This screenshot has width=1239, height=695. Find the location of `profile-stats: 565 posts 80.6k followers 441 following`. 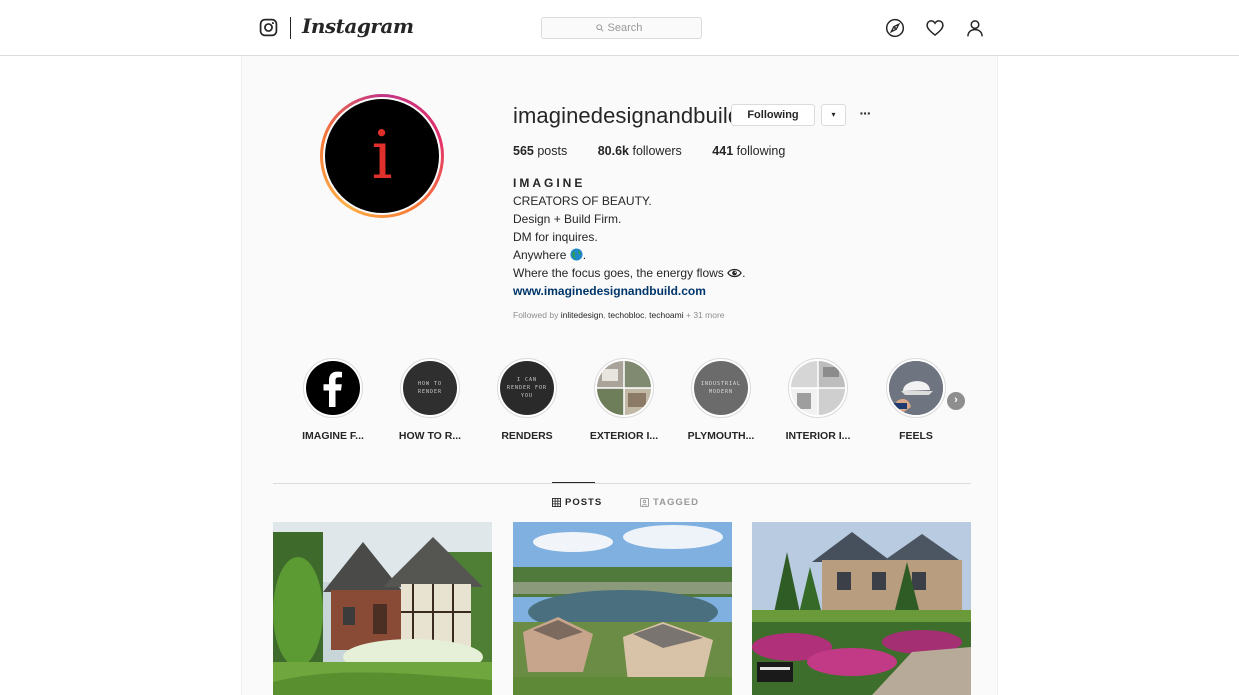

profile-stats: 565 posts 80.6k followers 441 following is located at coordinates (662, 151).